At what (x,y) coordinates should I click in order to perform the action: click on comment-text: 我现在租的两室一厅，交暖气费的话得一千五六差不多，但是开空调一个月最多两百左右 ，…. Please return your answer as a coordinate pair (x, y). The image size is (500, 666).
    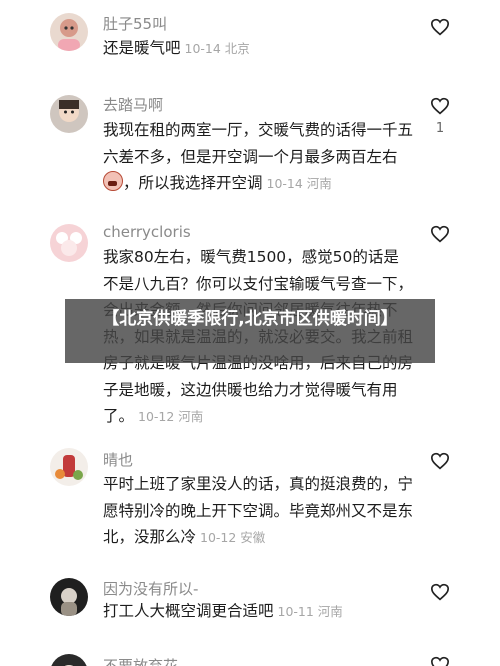
    Looking at the image, I should click on (258, 157).